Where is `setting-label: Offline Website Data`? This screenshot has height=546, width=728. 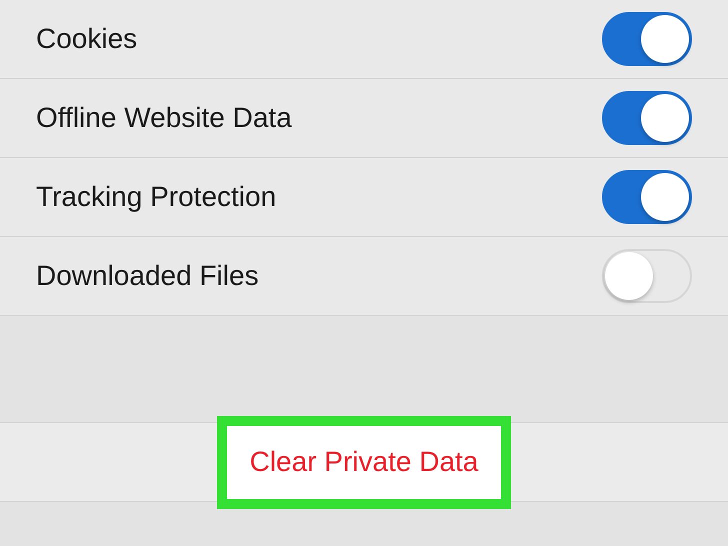 setting-label: Offline Website Data is located at coordinates (164, 118).